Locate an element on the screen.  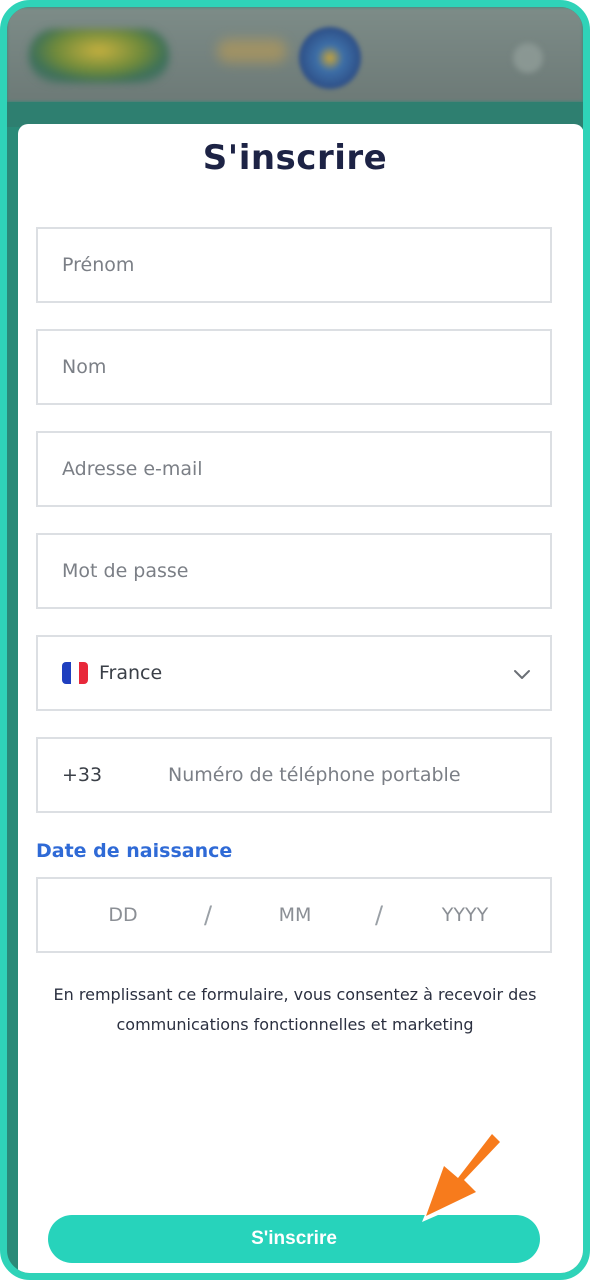
password-placeholder: Mot de passe is located at coordinates (125, 571).